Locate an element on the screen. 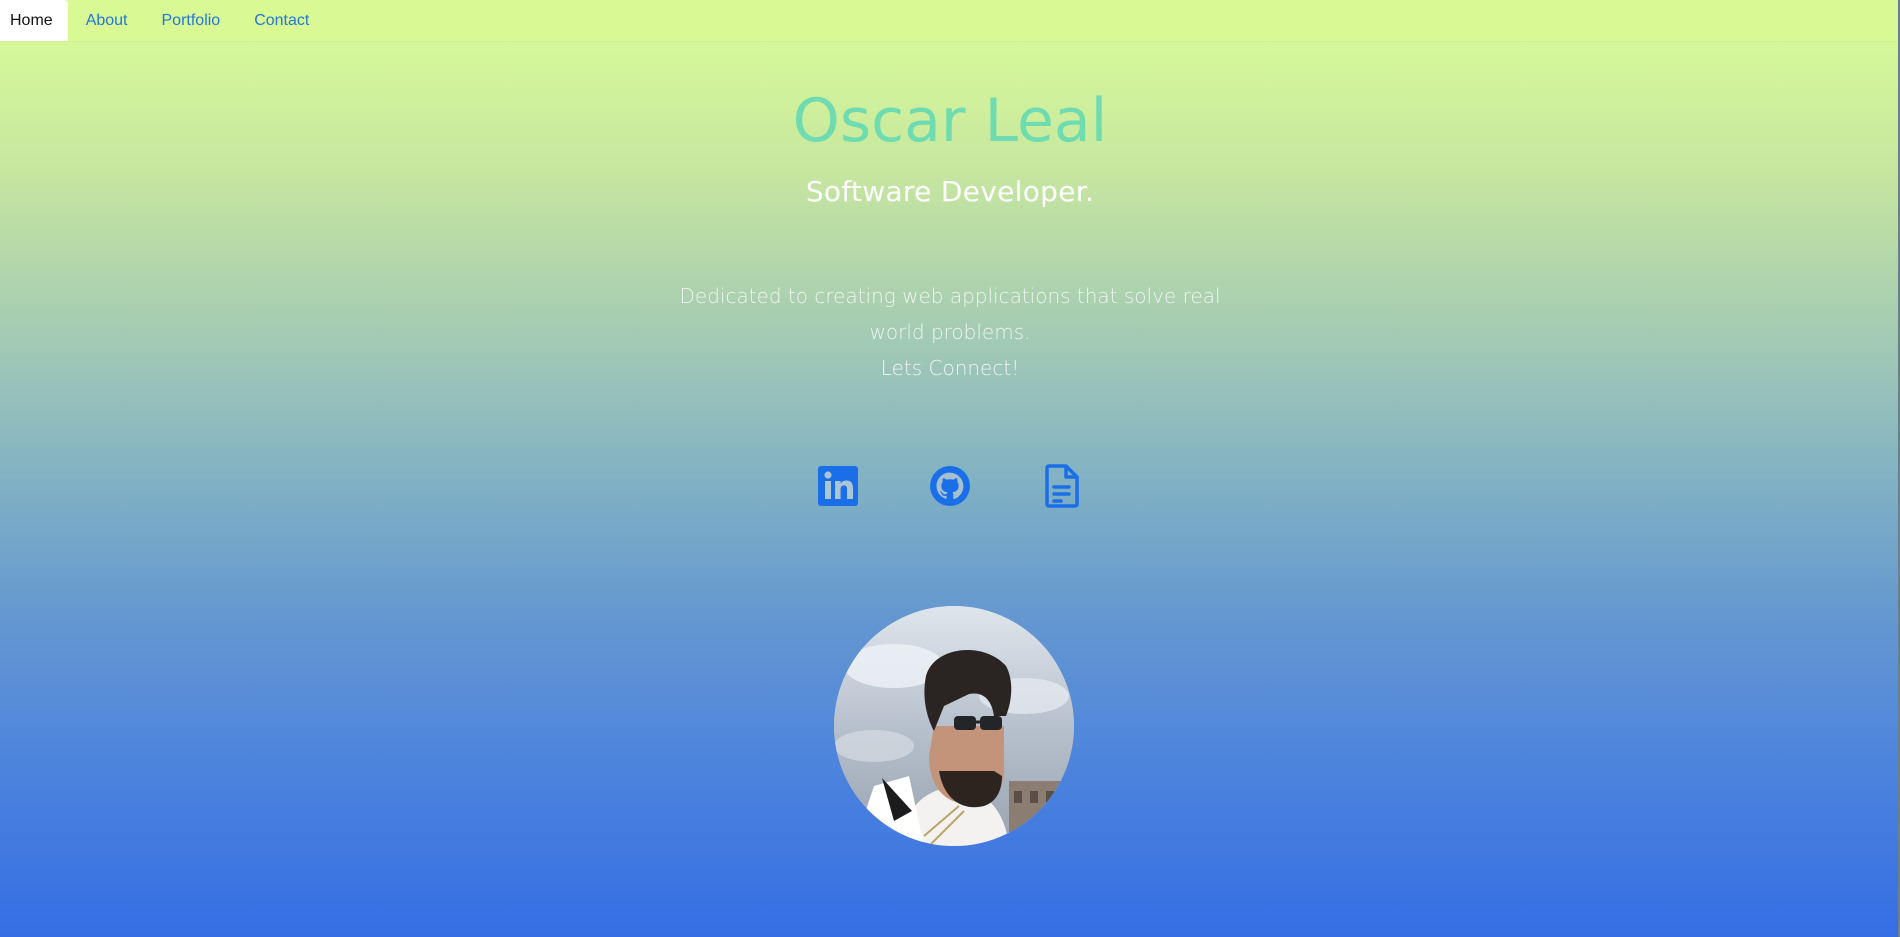 This screenshot has height=937, width=1900. linkedin-link is located at coordinates (838, 486).